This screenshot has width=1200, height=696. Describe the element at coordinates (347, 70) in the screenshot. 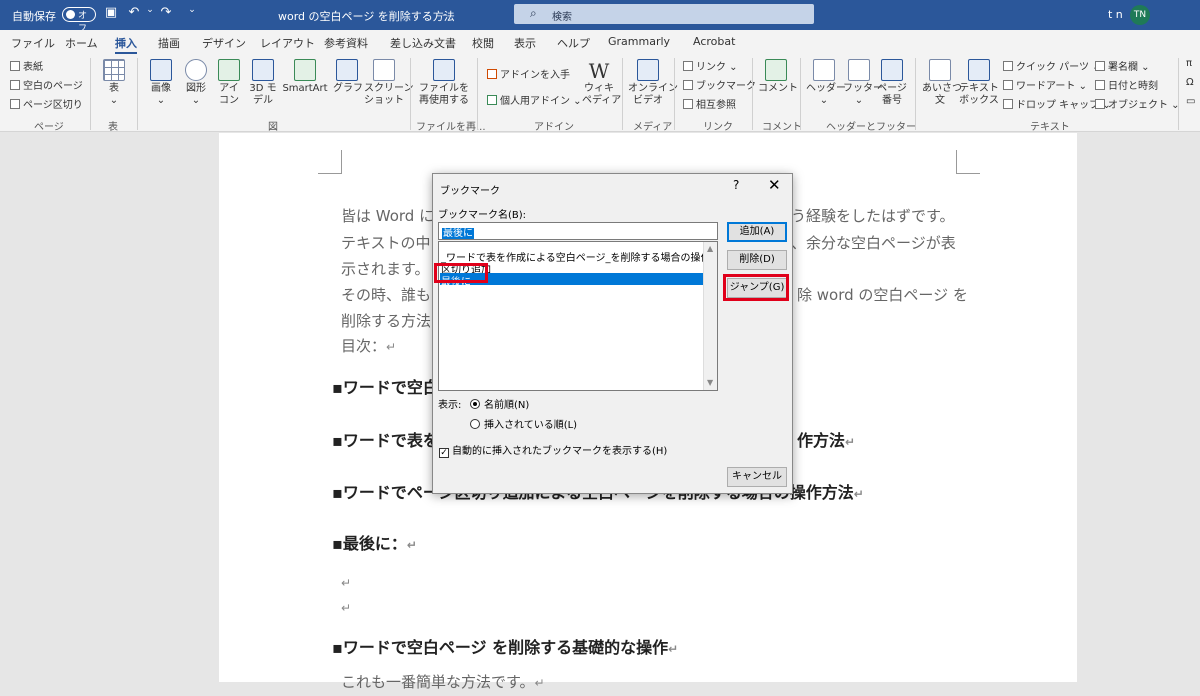

I see `chart-icon` at that location.